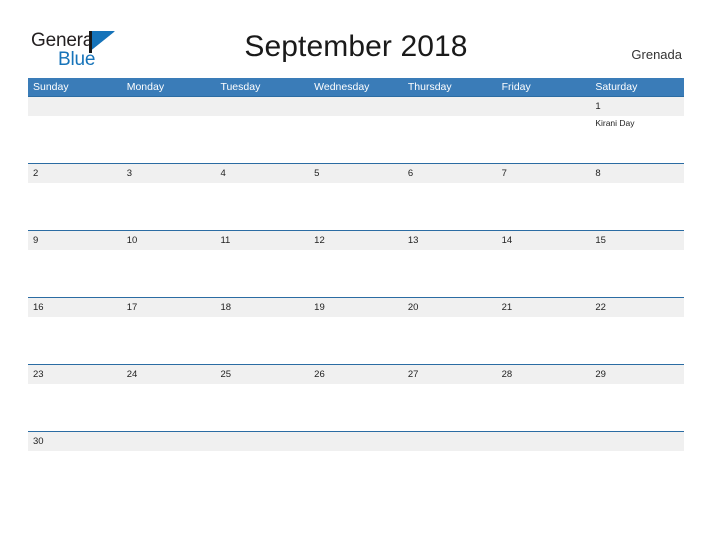 The image size is (712, 550). What do you see at coordinates (75, 464) in the screenshot?
I see `day-cell: 30` at bounding box center [75, 464].